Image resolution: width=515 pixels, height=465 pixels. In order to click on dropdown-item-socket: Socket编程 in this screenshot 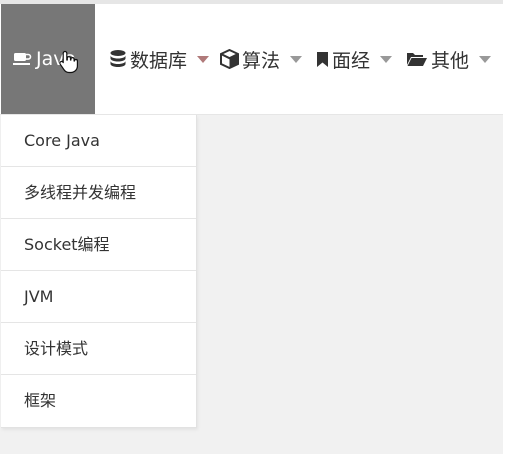, I will do `click(98, 245)`.